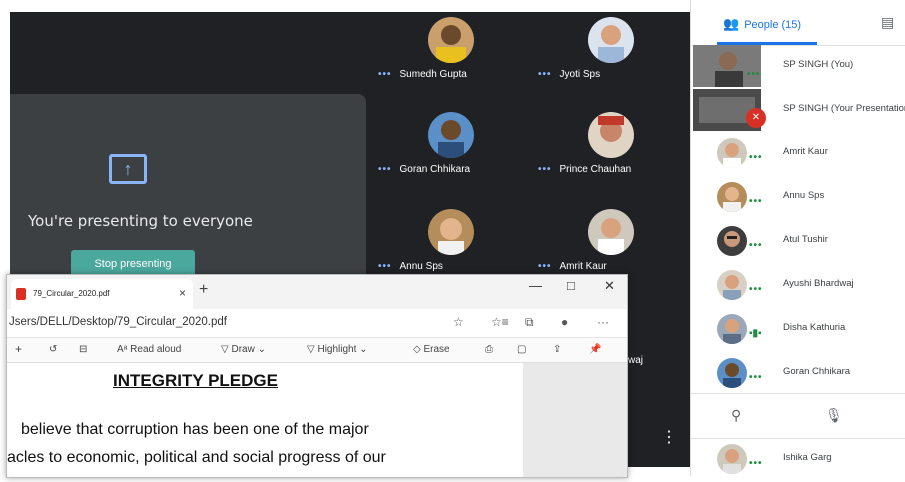  Describe the element at coordinates (529, 322) in the screenshot. I see `collections-icon: ⧉` at that location.